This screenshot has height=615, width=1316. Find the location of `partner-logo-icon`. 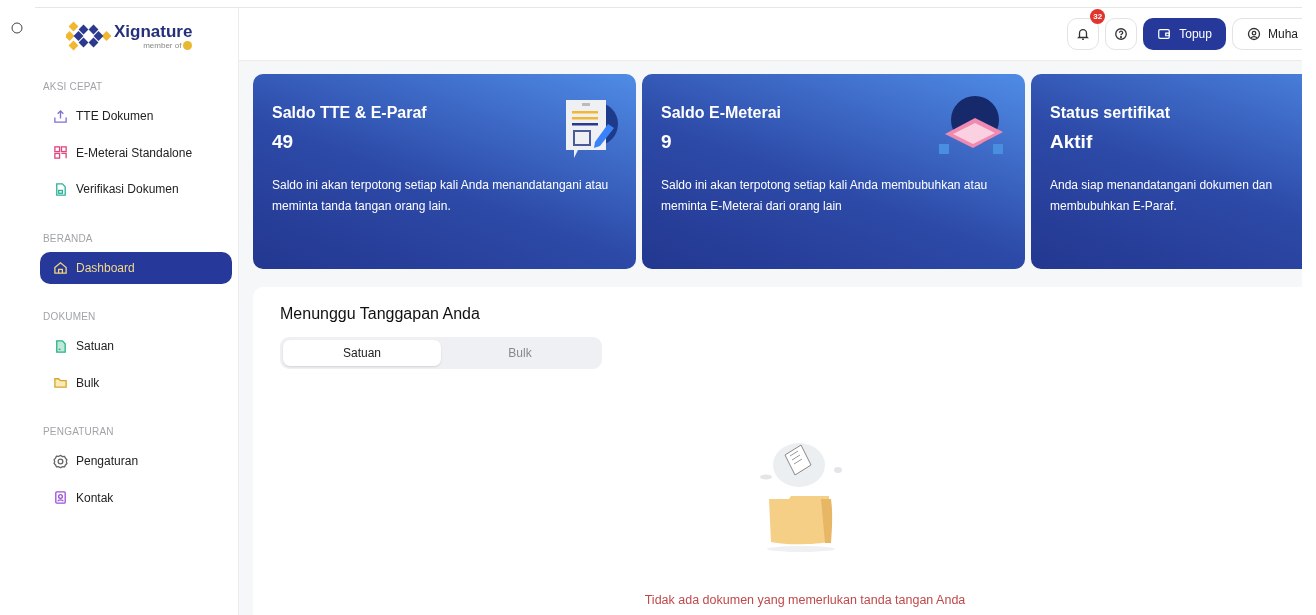

partner-logo-icon is located at coordinates (188, 45).